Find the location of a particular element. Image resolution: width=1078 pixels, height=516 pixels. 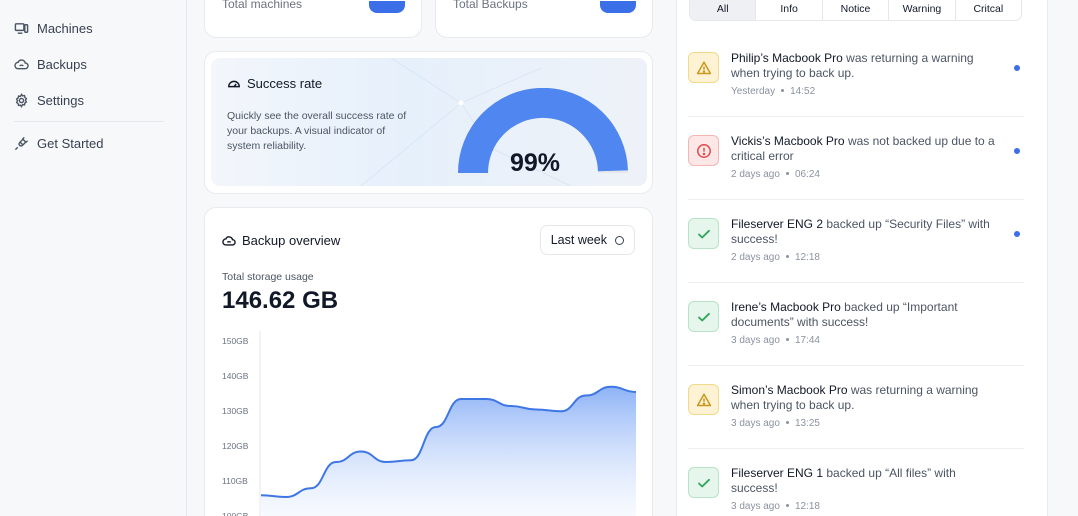

storage-value: 146.62 GB is located at coordinates (280, 300).